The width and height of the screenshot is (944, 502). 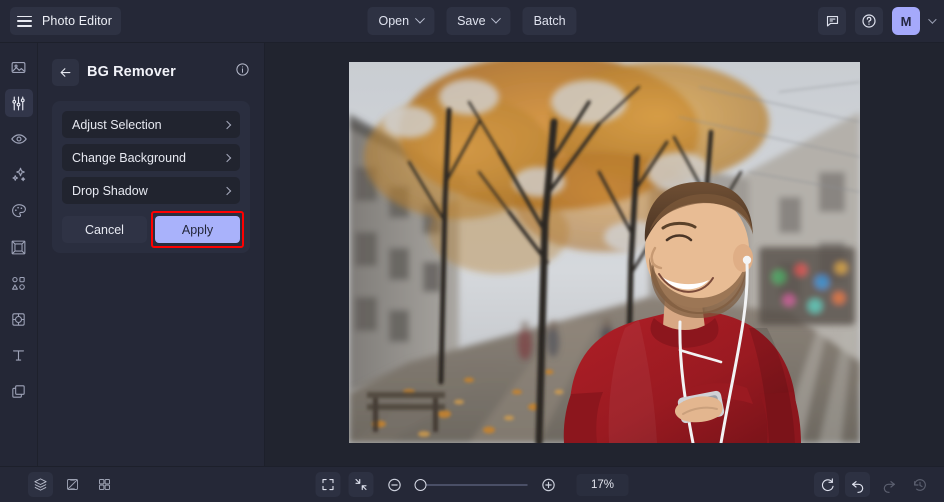 I want to click on layers-button, so click(x=40, y=484).